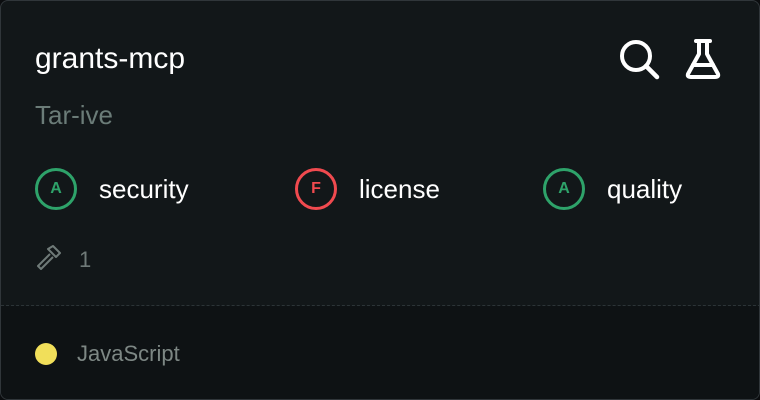 The image size is (760, 400). Describe the element at coordinates (128, 353) in the screenshot. I see `language-name: JavaScript` at that location.